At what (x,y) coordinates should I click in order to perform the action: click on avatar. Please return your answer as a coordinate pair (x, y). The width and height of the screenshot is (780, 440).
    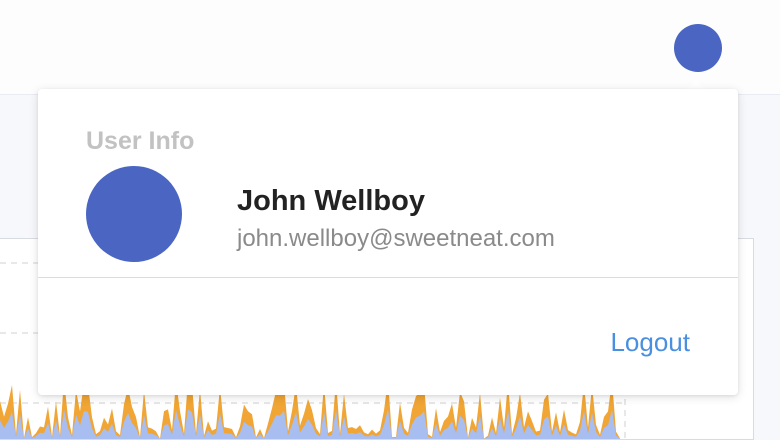
    Looking at the image, I should click on (134, 214).